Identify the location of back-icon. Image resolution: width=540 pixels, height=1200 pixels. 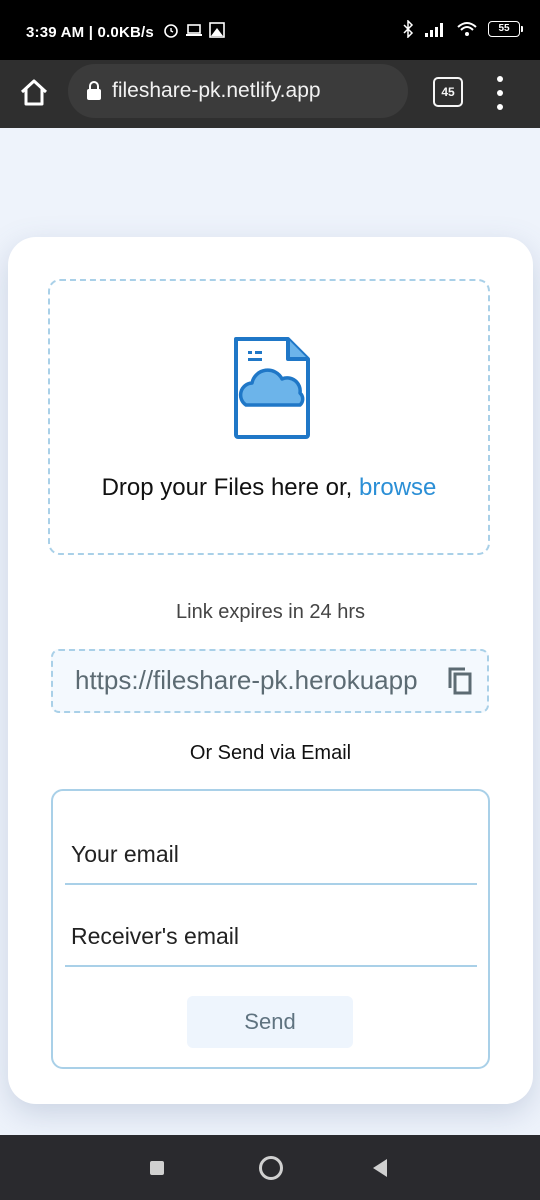
(380, 1168).